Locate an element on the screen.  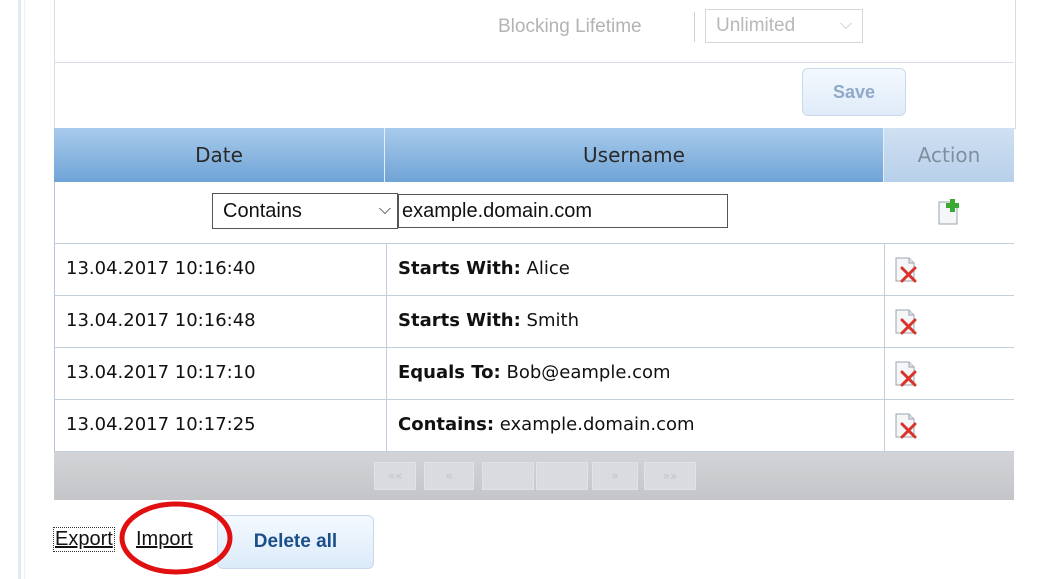
column-header-username: Username is located at coordinates (634, 155).